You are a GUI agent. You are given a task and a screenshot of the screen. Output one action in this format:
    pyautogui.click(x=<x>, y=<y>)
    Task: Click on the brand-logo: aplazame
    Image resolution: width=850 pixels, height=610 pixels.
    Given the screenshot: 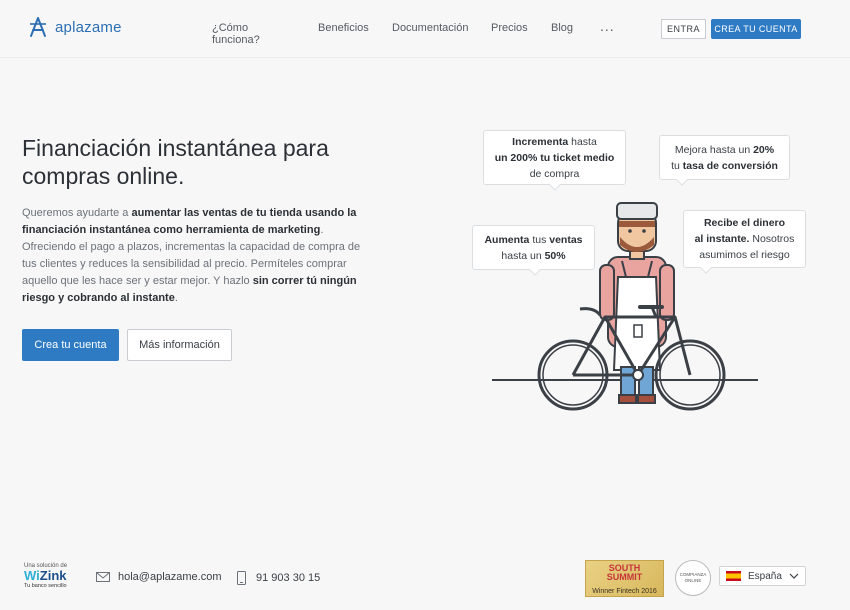 What is the action you would take?
    pyautogui.click(x=74, y=27)
    